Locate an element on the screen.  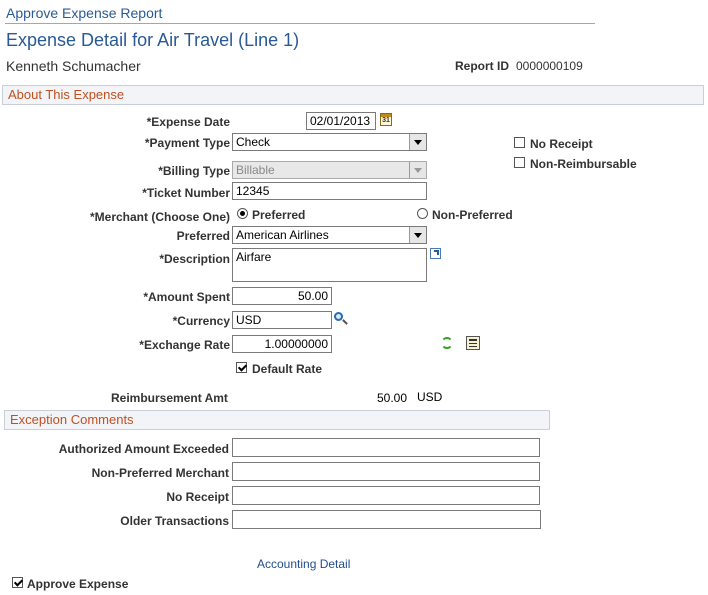
approve-expense-checkbox is located at coordinates (17, 582).